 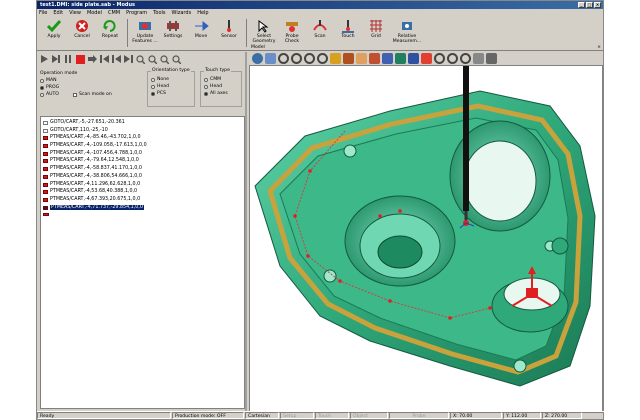 I want to click on repeat-button: Repeat, so click(x=110, y=29).